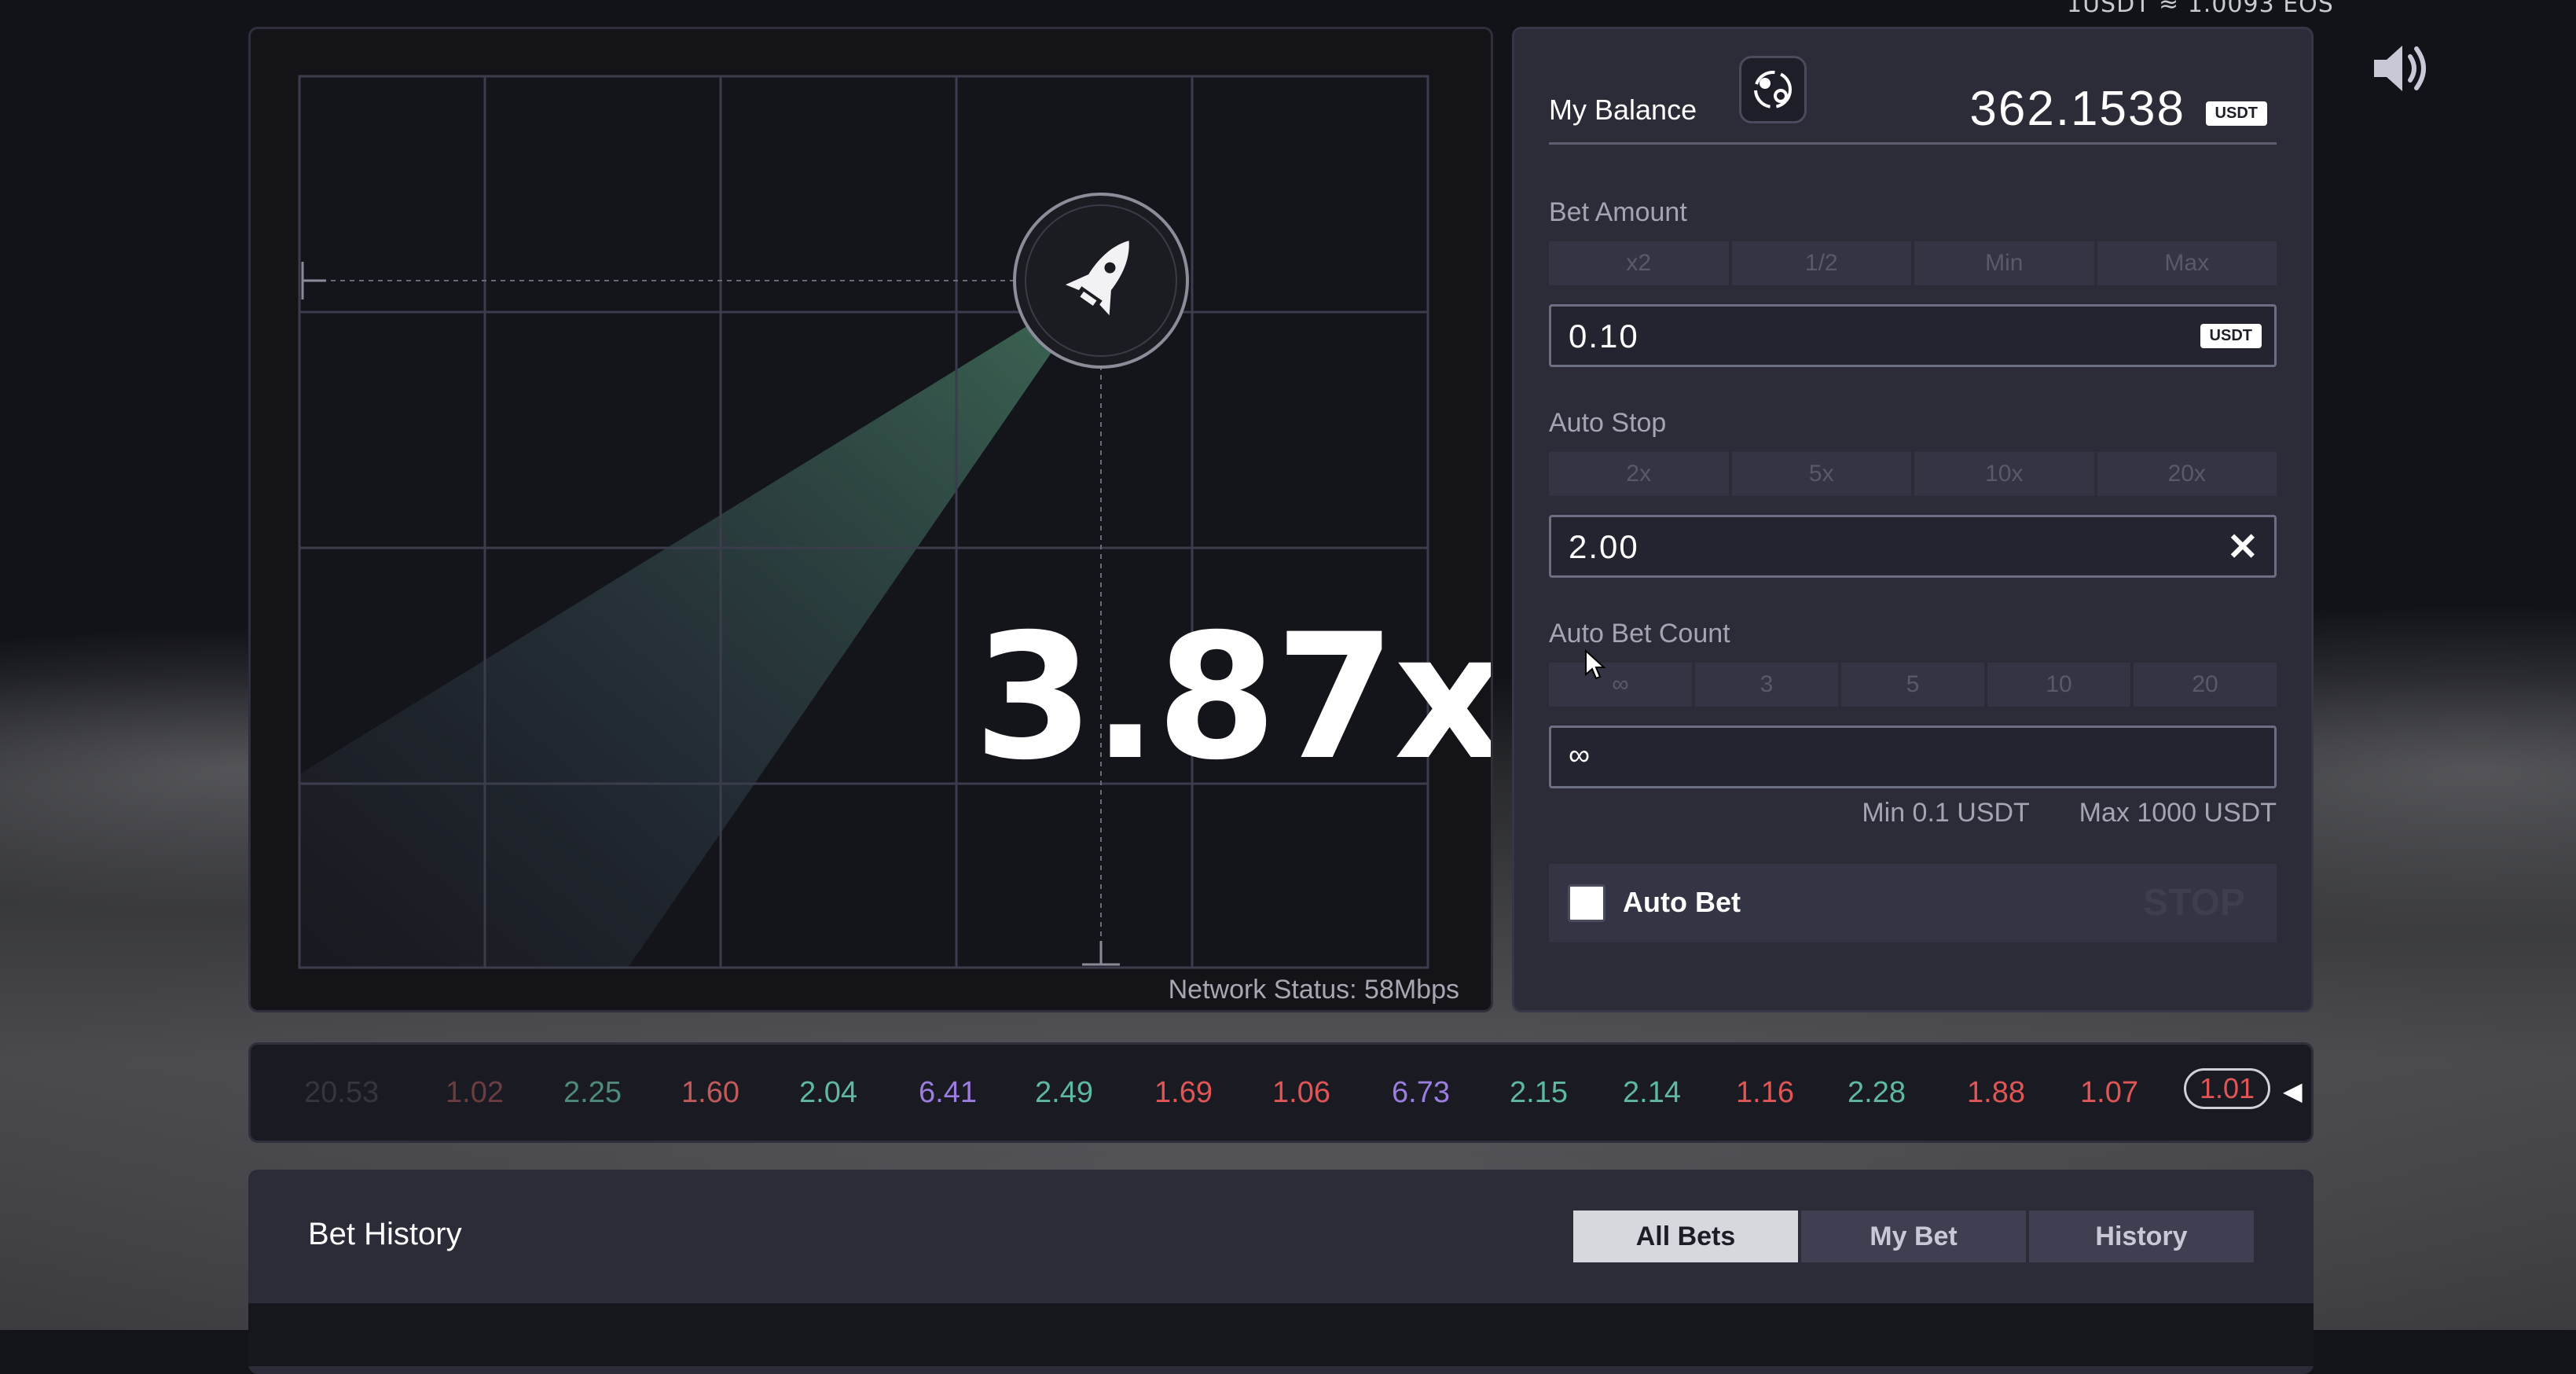 This screenshot has width=2576, height=1374. Describe the element at coordinates (2243, 547) in the screenshot. I see `close-icon: ✕` at that location.